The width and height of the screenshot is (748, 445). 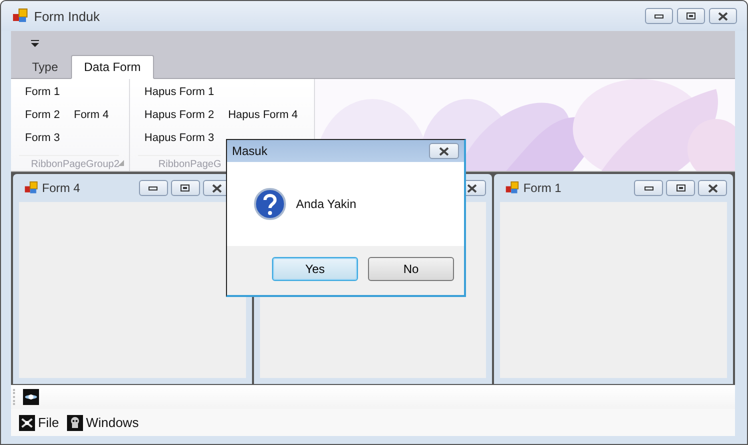 I want to click on window-title: Form 1, so click(x=542, y=188).